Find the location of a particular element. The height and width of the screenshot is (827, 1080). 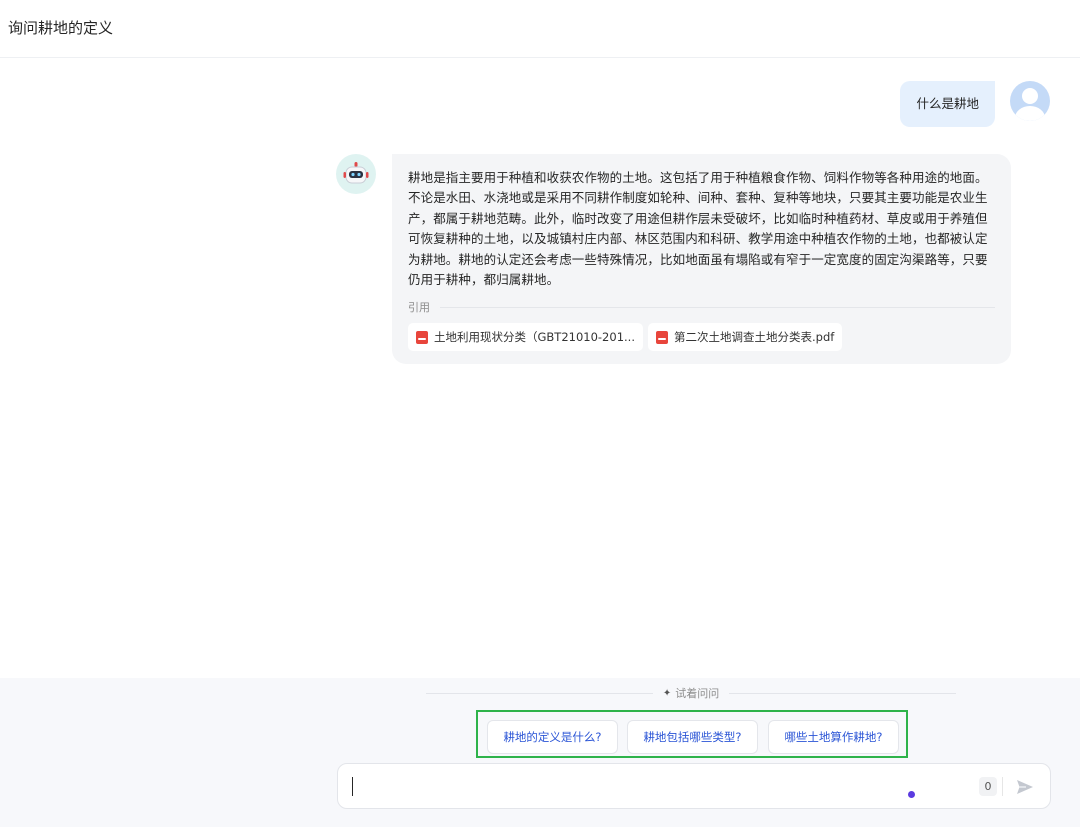

user-avatar is located at coordinates (1030, 101).